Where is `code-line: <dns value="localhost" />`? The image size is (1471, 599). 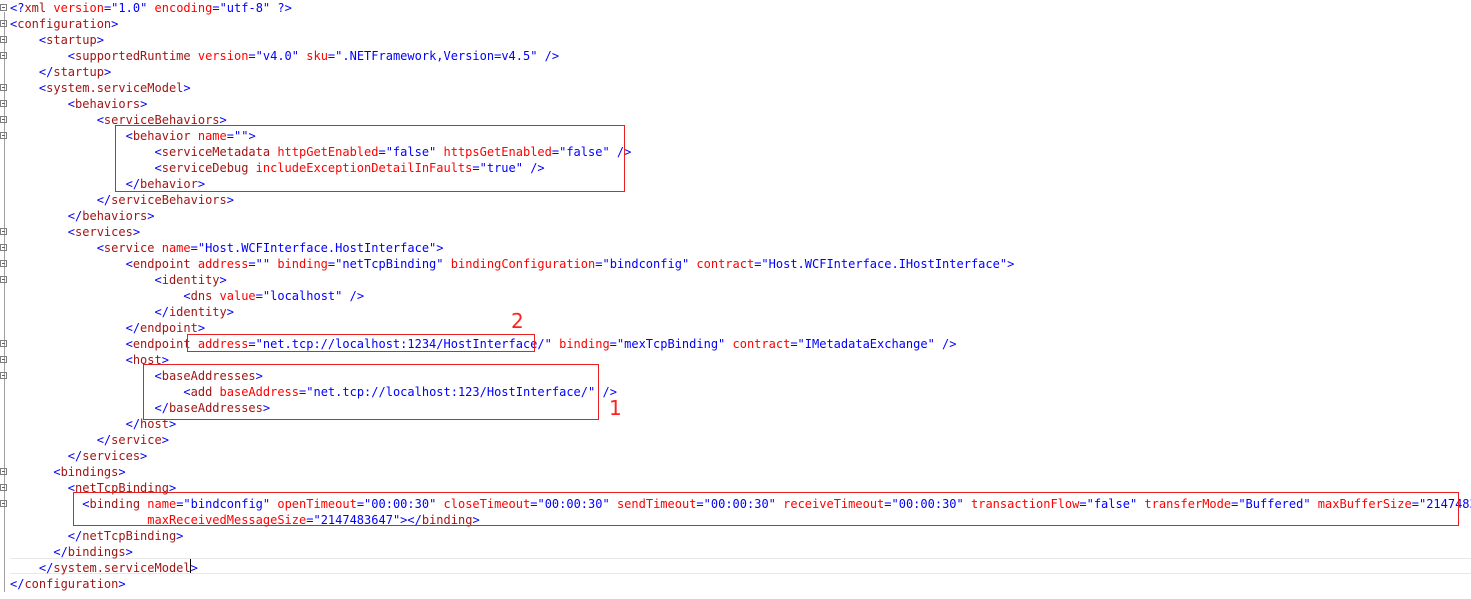
code-line: <dns value="localhost" /> is located at coordinates (735, 296).